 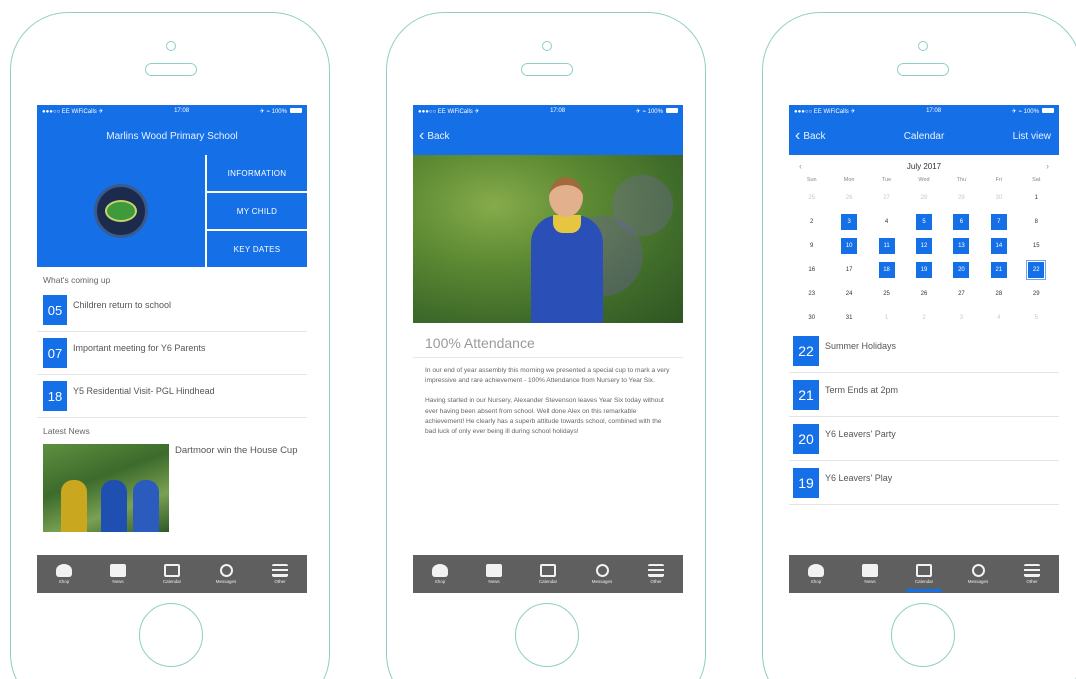 I want to click on carrier-label: ●●●○○ EE WiFiCalls ✈, so click(x=449, y=111).